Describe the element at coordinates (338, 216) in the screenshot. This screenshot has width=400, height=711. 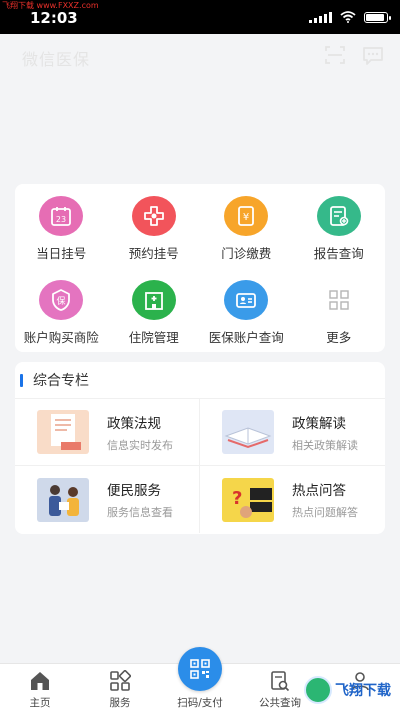
I see `report-icon` at that location.